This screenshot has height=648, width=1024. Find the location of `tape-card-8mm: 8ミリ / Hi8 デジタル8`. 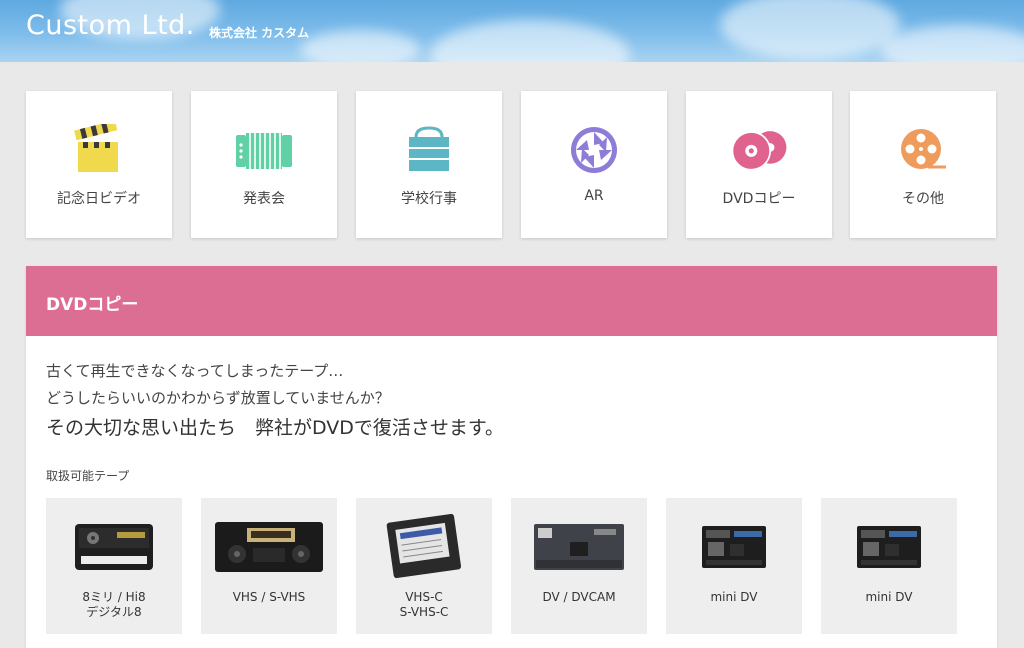

tape-card-8mm: 8ミリ / Hi8 デジタル8 is located at coordinates (114, 566).